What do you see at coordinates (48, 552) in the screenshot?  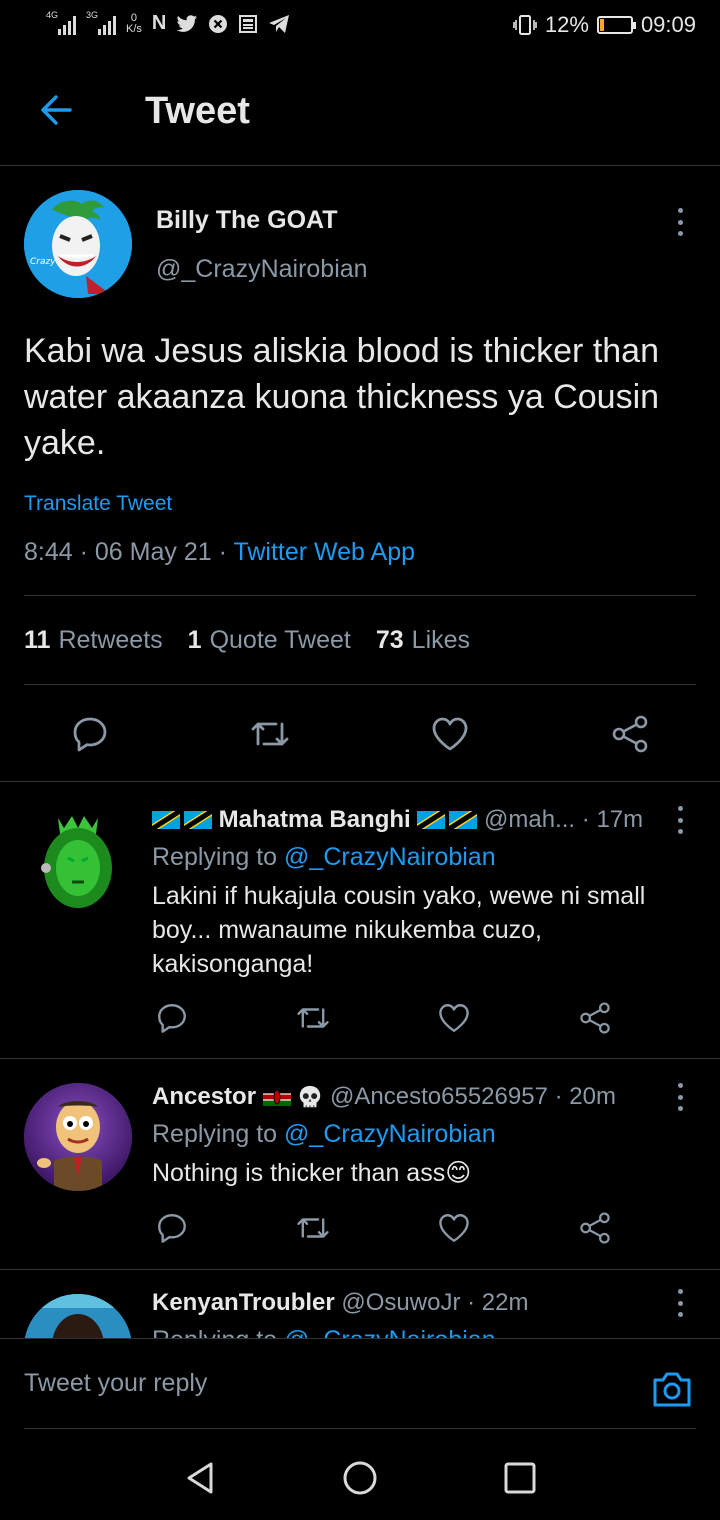 I see `tweet-time: 8:44` at bounding box center [48, 552].